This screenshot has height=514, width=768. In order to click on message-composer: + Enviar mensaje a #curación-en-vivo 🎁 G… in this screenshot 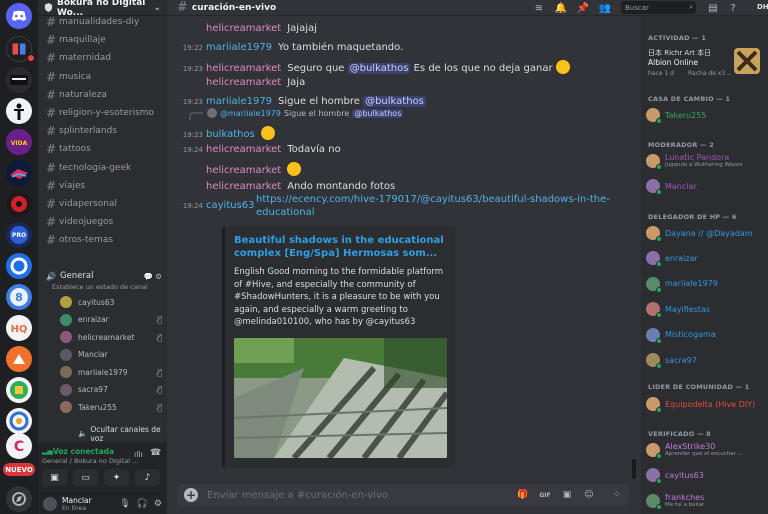, I will do `click(403, 495)`.